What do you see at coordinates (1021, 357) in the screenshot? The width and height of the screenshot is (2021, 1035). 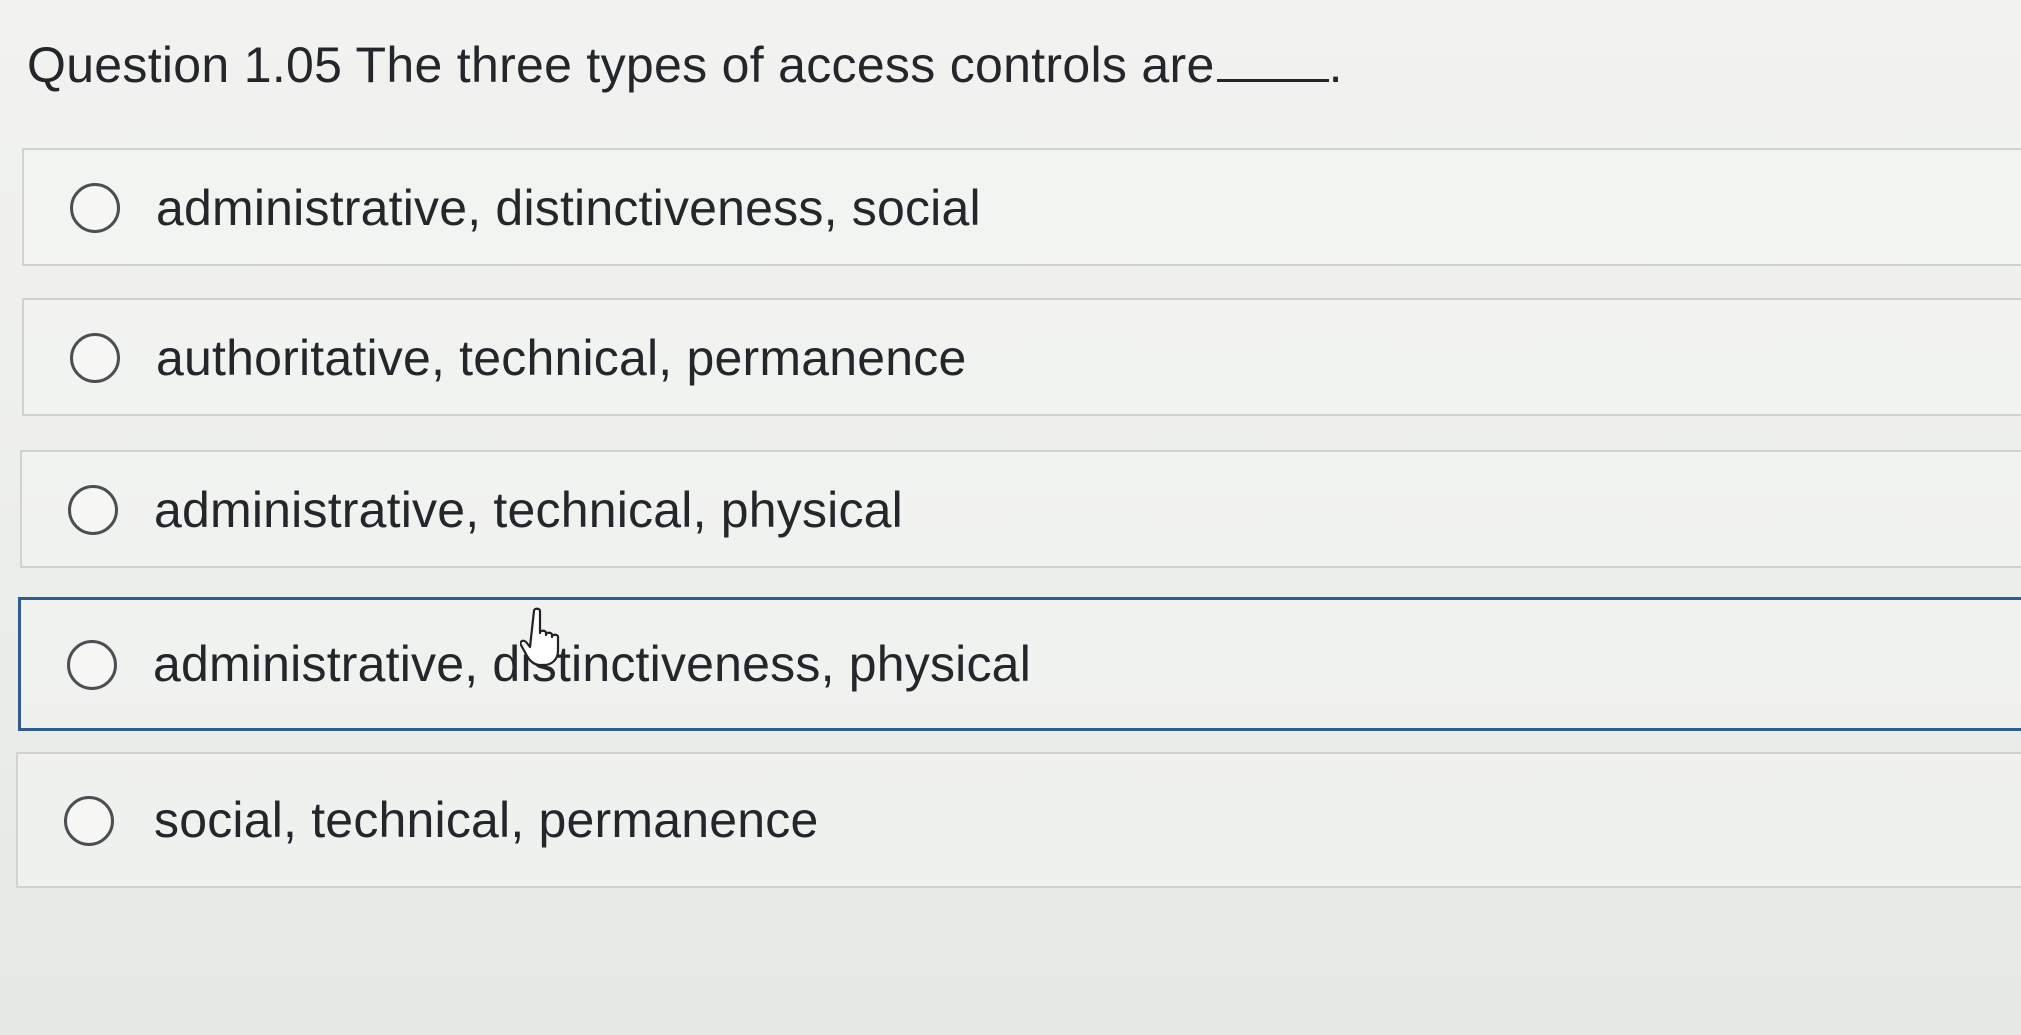 I see `option-2: authoritative, technical, permanence` at bounding box center [1021, 357].